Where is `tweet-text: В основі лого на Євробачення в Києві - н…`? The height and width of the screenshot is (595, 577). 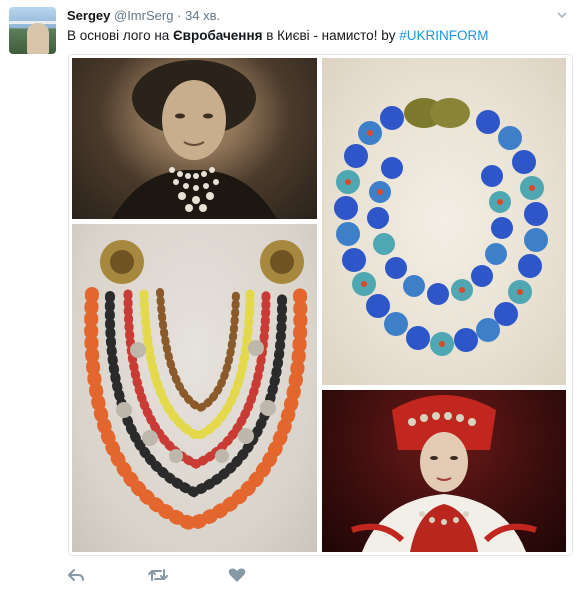
tweet-text: В основі лого на Євробачення в Києві - н… is located at coordinates (277, 35).